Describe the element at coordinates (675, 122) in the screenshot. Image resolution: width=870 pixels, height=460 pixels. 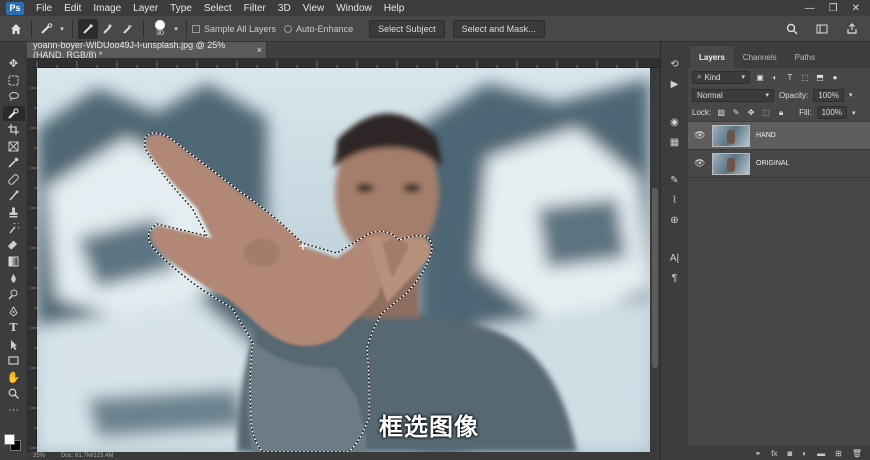
I see `color-panel-icon: ◉` at that location.